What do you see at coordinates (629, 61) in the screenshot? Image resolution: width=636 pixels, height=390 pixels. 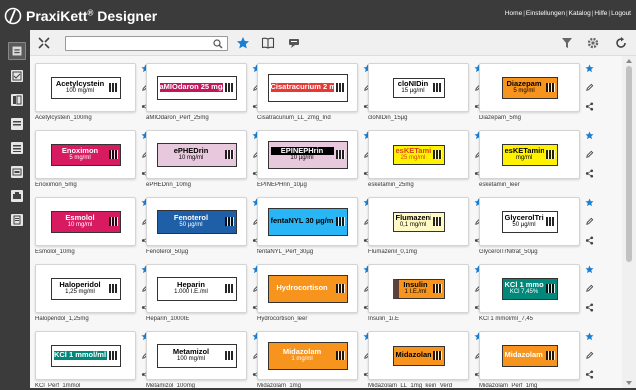 I see `scroll-up-arrow` at bounding box center [629, 61].